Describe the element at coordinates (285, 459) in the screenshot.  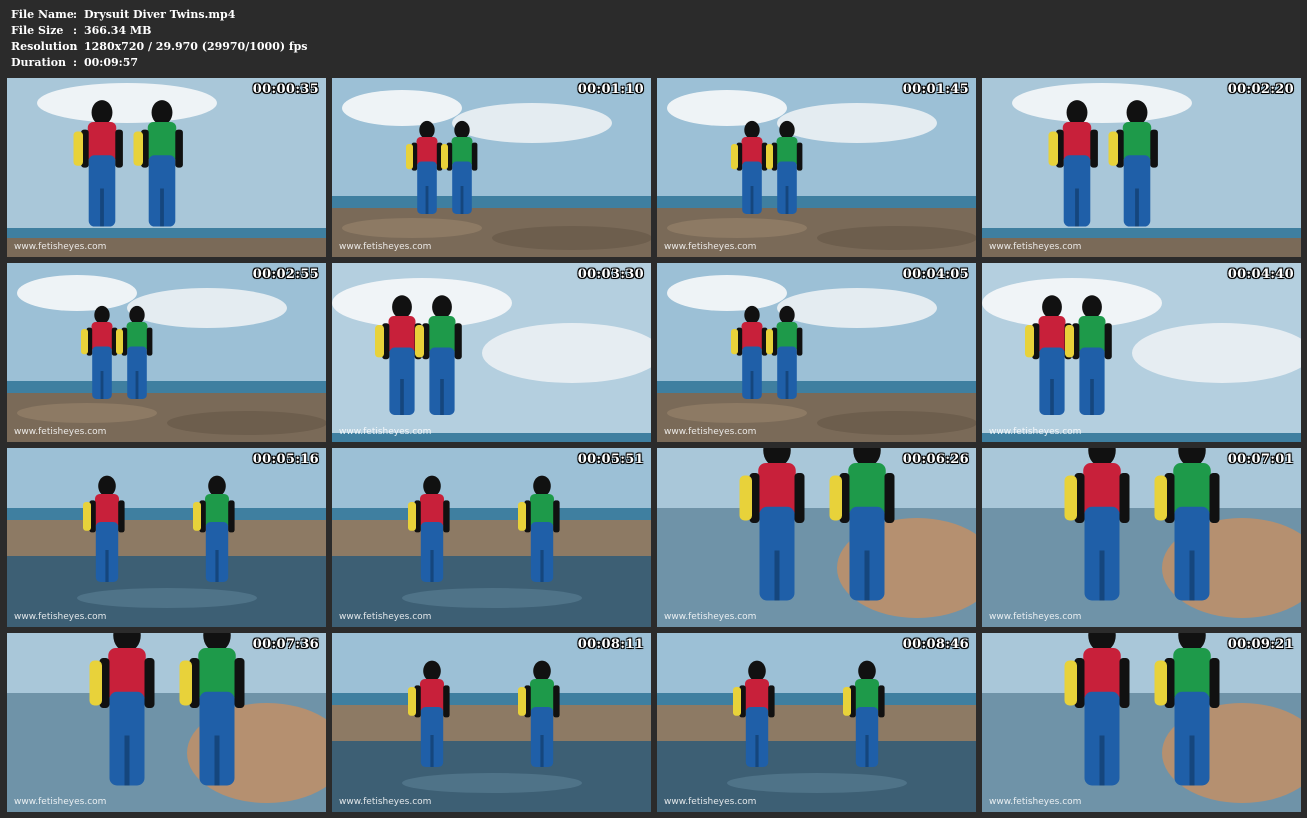
I see `timestamp-label: 00:05:16` at that location.